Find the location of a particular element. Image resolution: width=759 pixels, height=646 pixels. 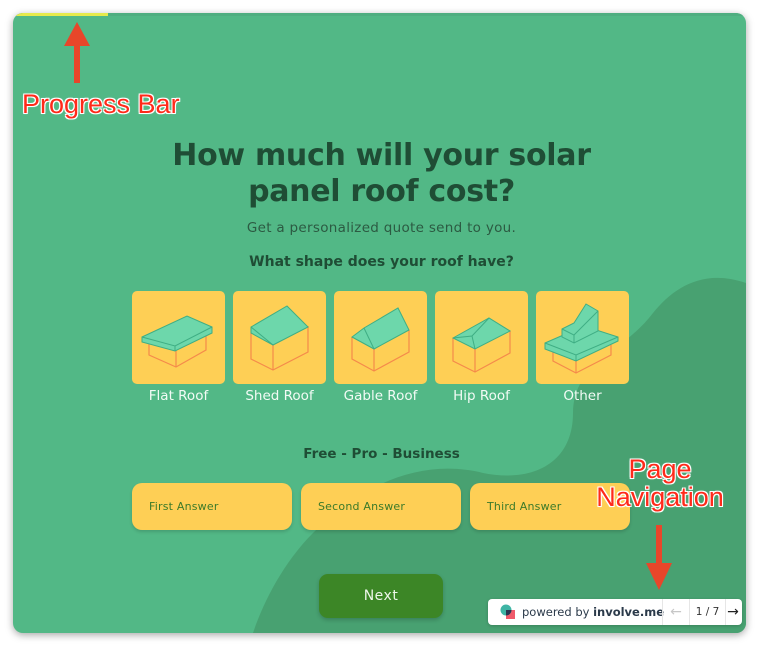

answer-second: Second Answer is located at coordinates (381, 506).